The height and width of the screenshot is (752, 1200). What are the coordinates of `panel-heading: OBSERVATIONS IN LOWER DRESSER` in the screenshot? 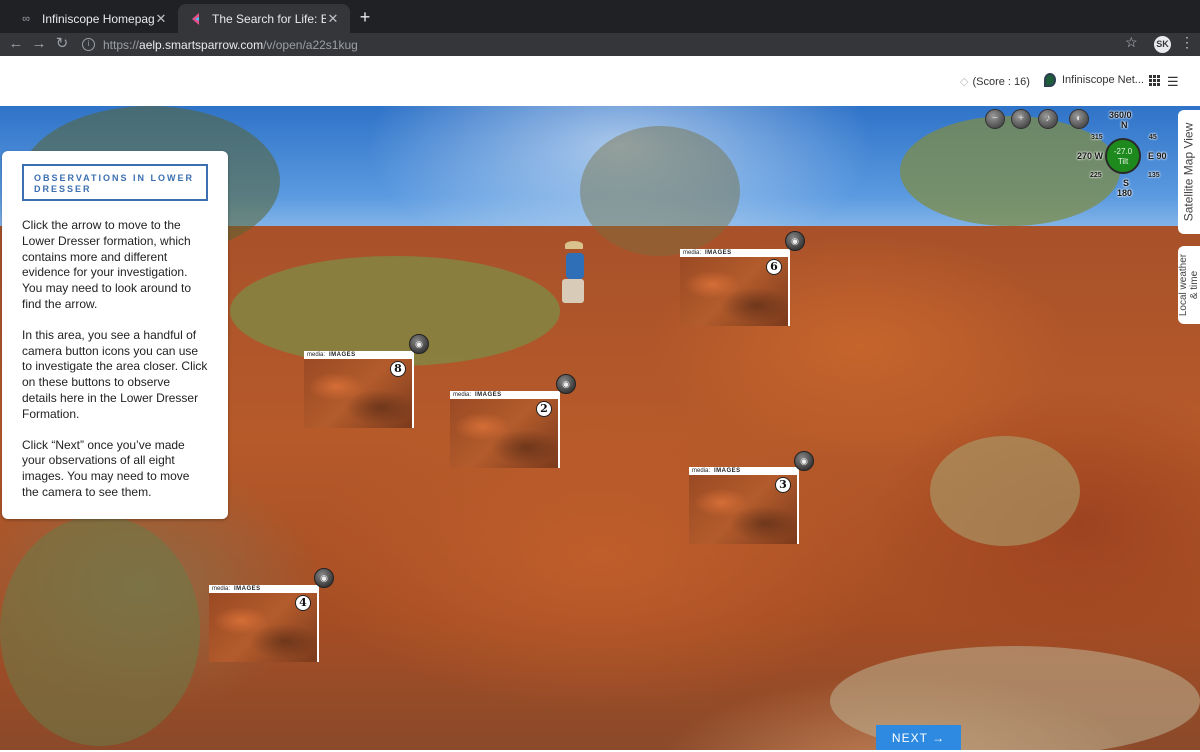 It's located at (115, 182).